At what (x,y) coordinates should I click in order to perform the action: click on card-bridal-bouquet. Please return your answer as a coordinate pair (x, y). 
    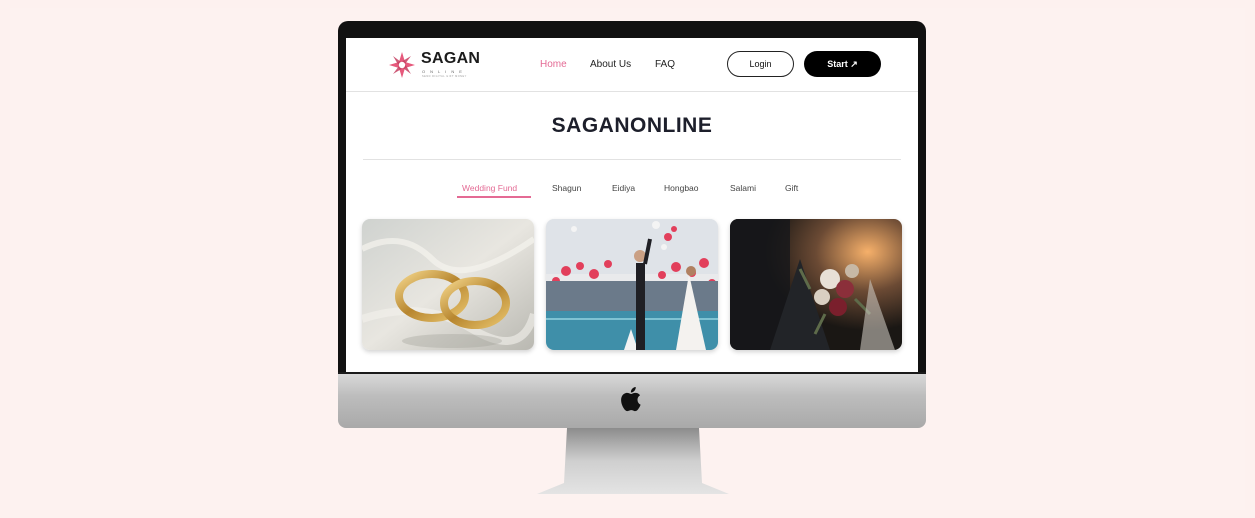
    Looking at the image, I should click on (816, 284).